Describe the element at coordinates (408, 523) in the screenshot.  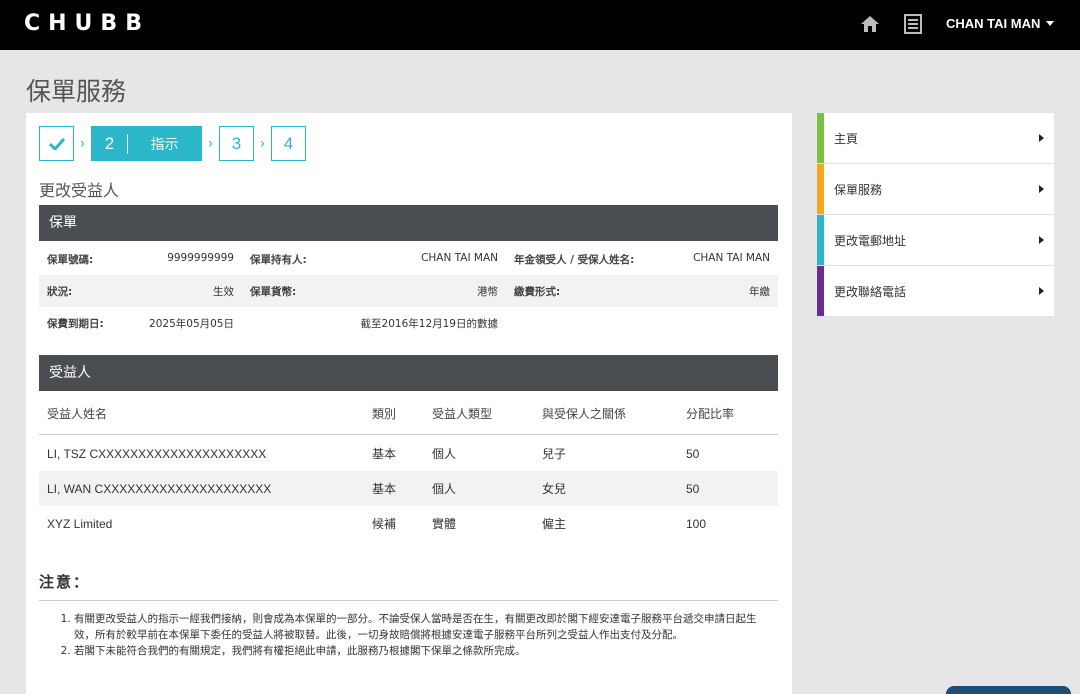
I see `table-row: XYZ Limited 候補 實體 僱主 100` at that location.